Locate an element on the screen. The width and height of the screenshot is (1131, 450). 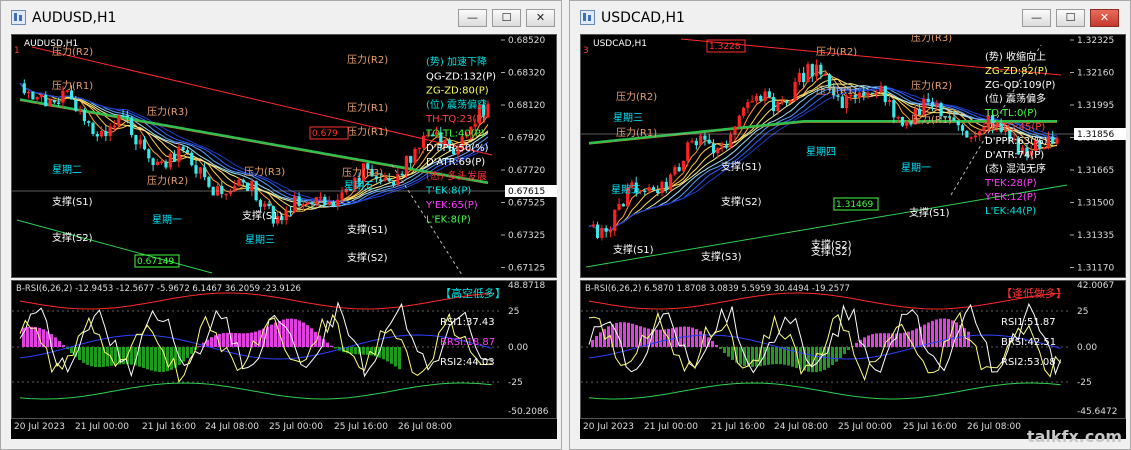
info-readout: L'EK:8(P) is located at coordinates (448, 219).